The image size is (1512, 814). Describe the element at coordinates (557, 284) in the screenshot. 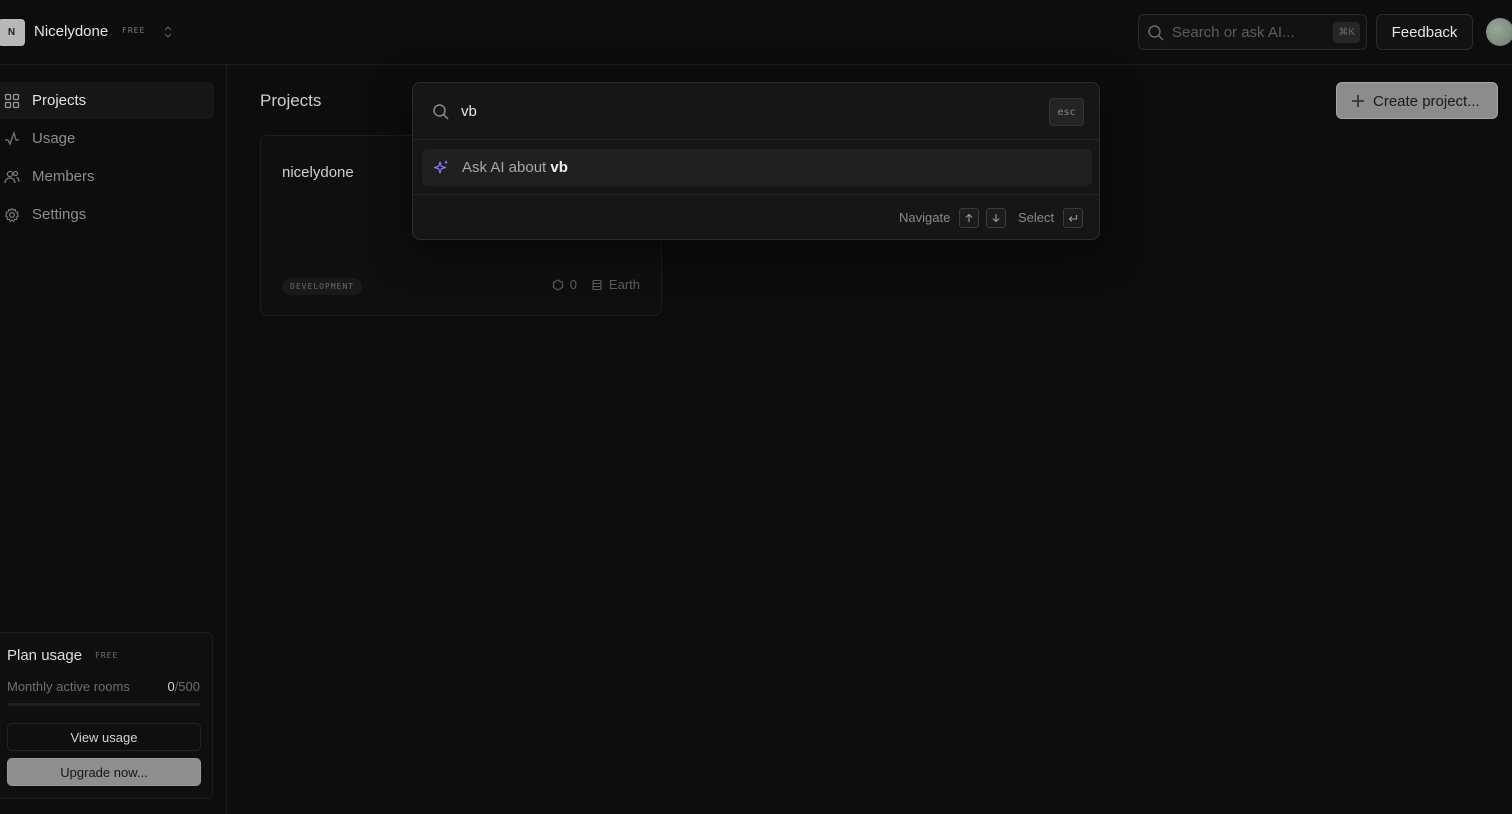

I see `rooms-icon` at that location.